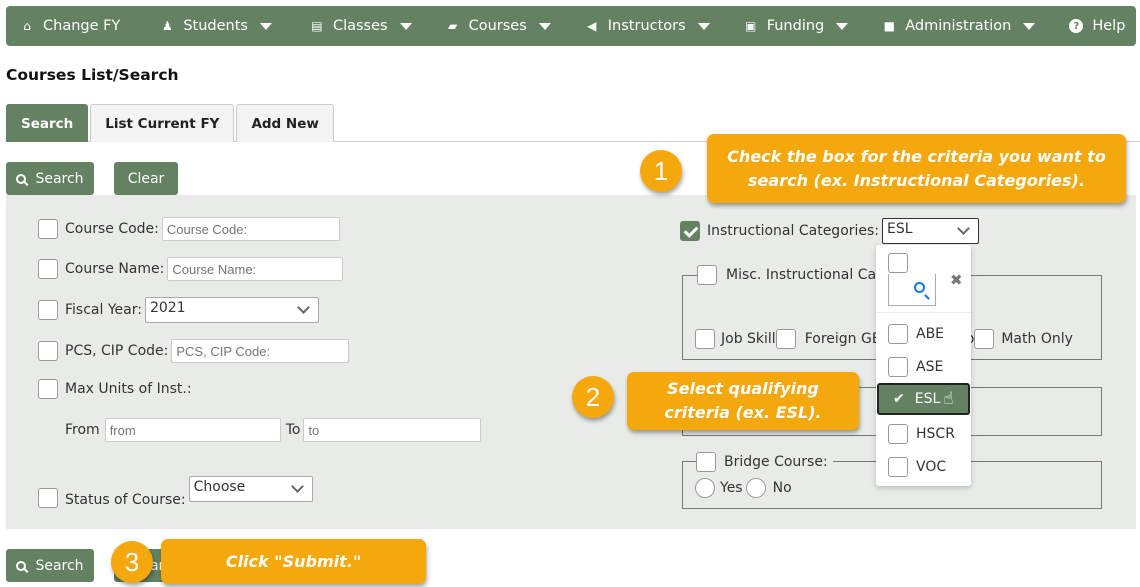  I want to click on course-name-row: Course Name:, so click(191, 269).